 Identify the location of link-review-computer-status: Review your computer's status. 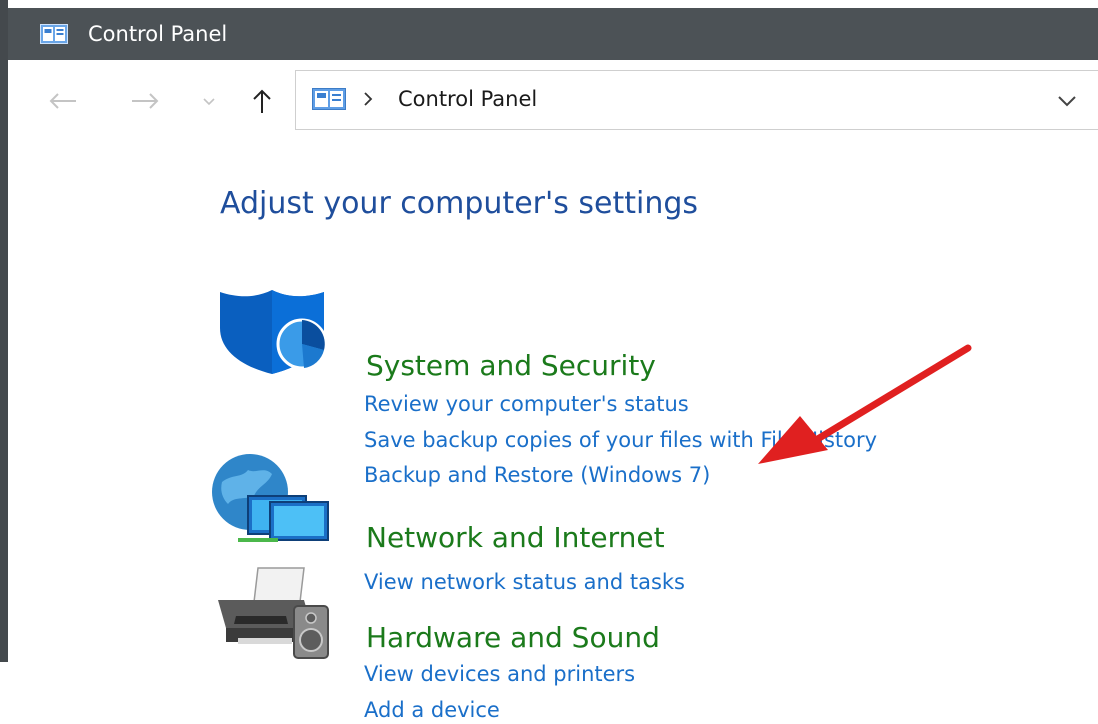
(526, 404).